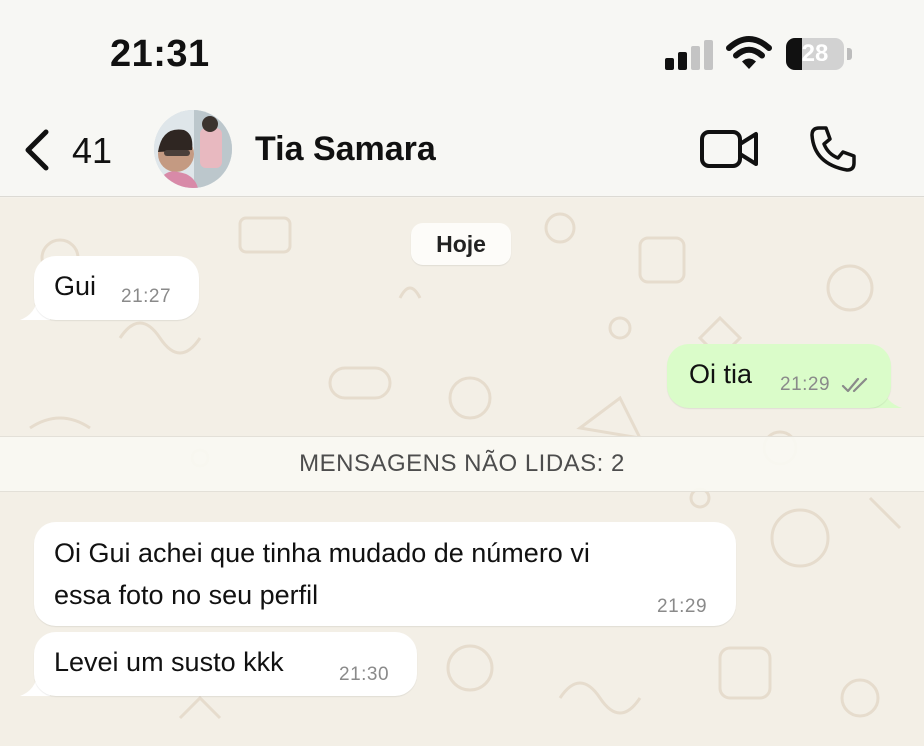  What do you see at coordinates (779, 376) in the screenshot?
I see `message-bubble-outgoing: Oi tia 21:29` at bounding box center [779, 376].